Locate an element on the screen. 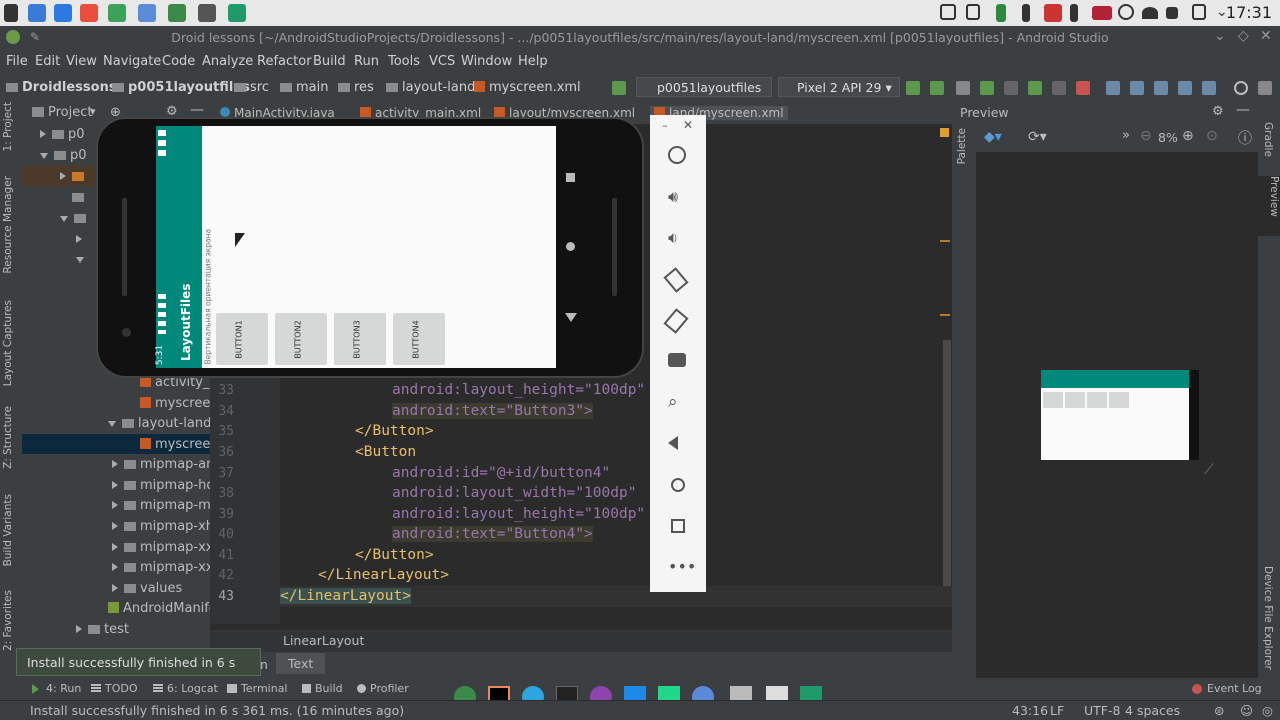 The height and width of the screenshot is (720, 1280). tab-design: n is located at coordinates (264, 664).